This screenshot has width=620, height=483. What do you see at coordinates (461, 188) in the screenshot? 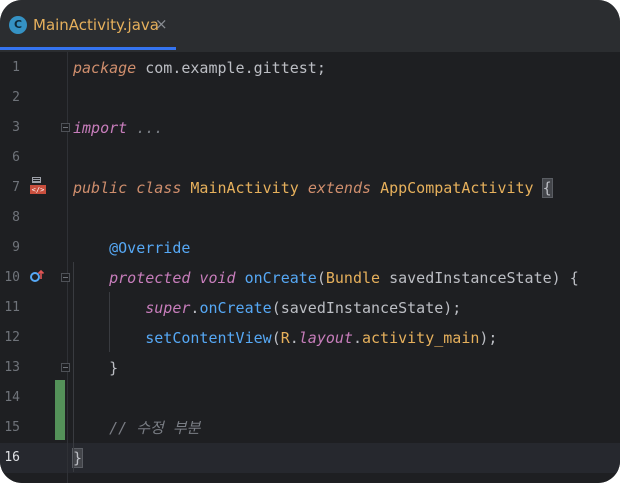
I see `code-token: AppCompatActivity` at bounding box center [461, 188].